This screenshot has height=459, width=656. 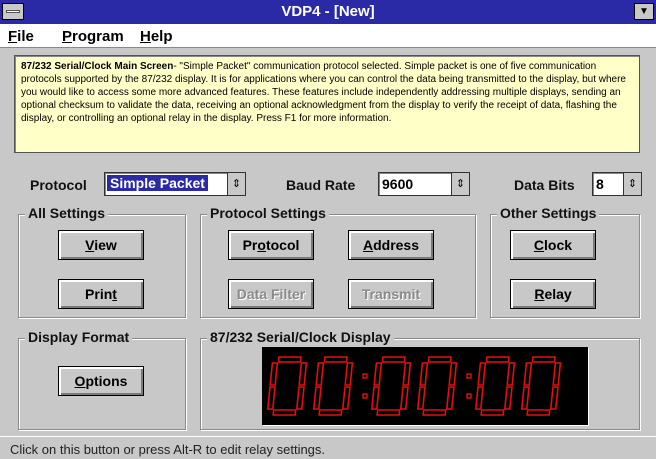 I want to click on menu-file-label: ile, so click(x=25, y=36).